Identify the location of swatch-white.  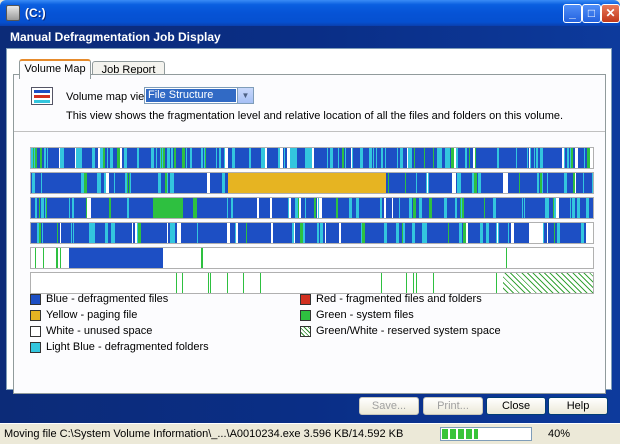
(35, 331).